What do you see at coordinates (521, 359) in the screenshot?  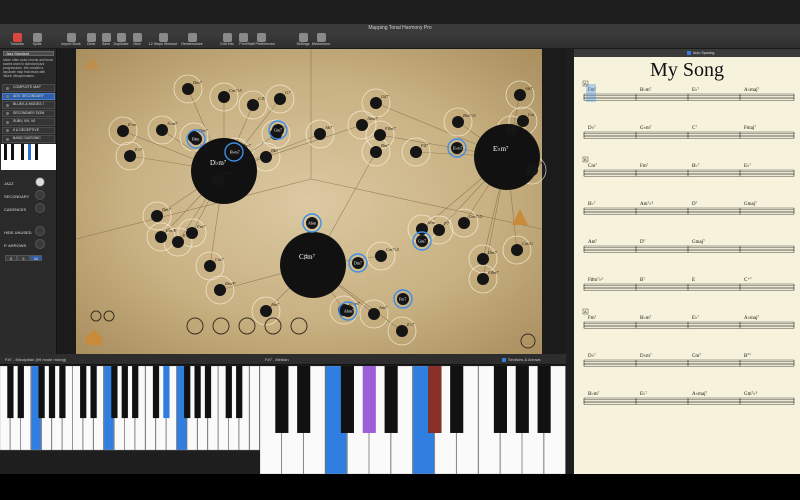 I see `sections-arrows-checkbox: Sections & Arrows` at bounding box center [521, 359].